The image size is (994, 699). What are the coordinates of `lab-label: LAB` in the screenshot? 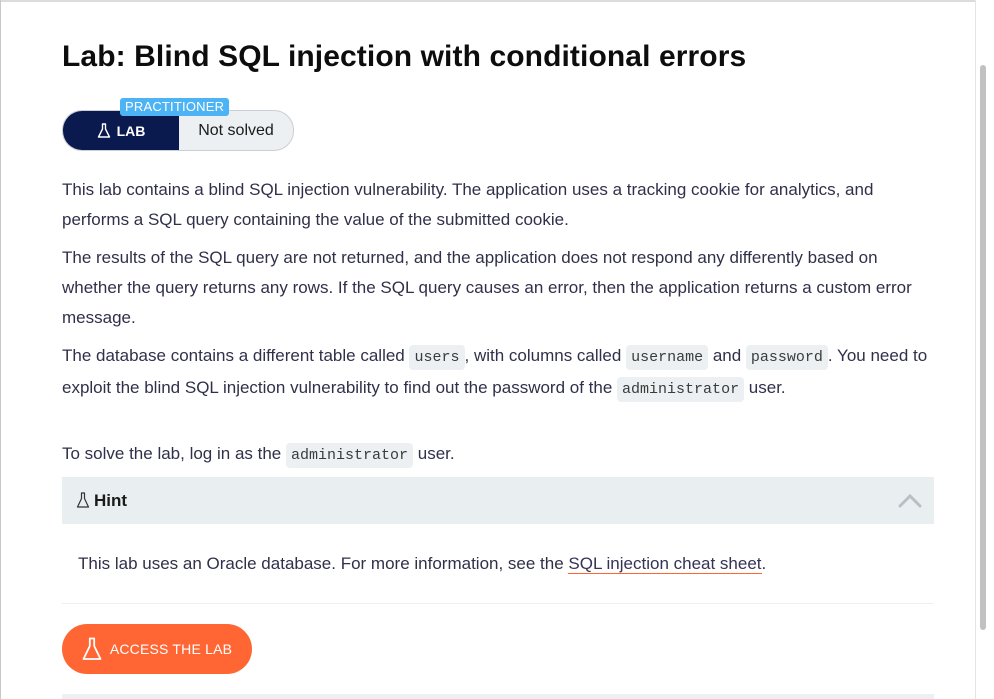 It's located at (121, 130).